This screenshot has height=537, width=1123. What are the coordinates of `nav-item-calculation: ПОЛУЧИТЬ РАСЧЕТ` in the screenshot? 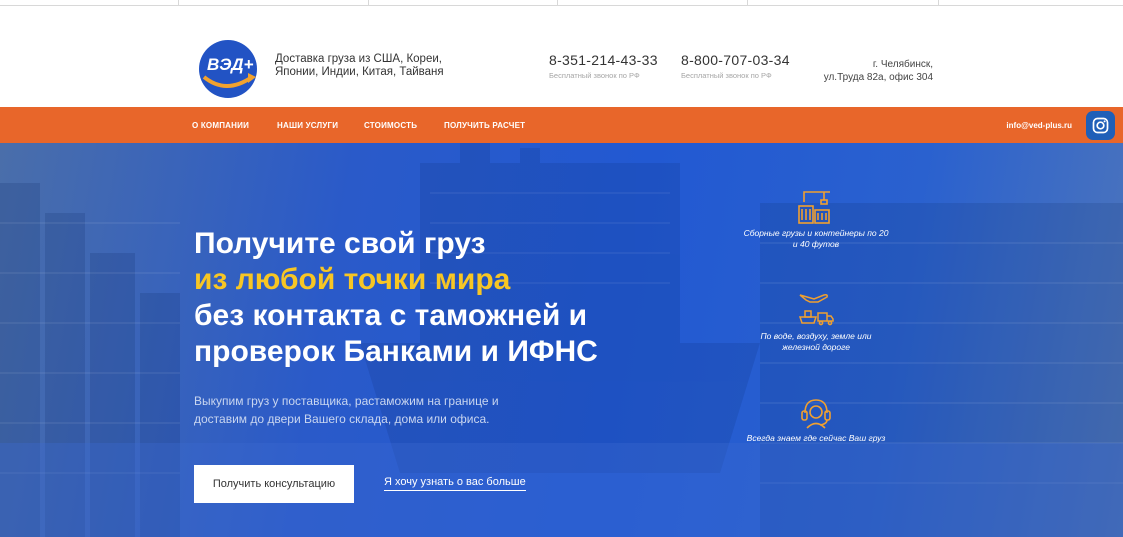 It's located at (484, 125).